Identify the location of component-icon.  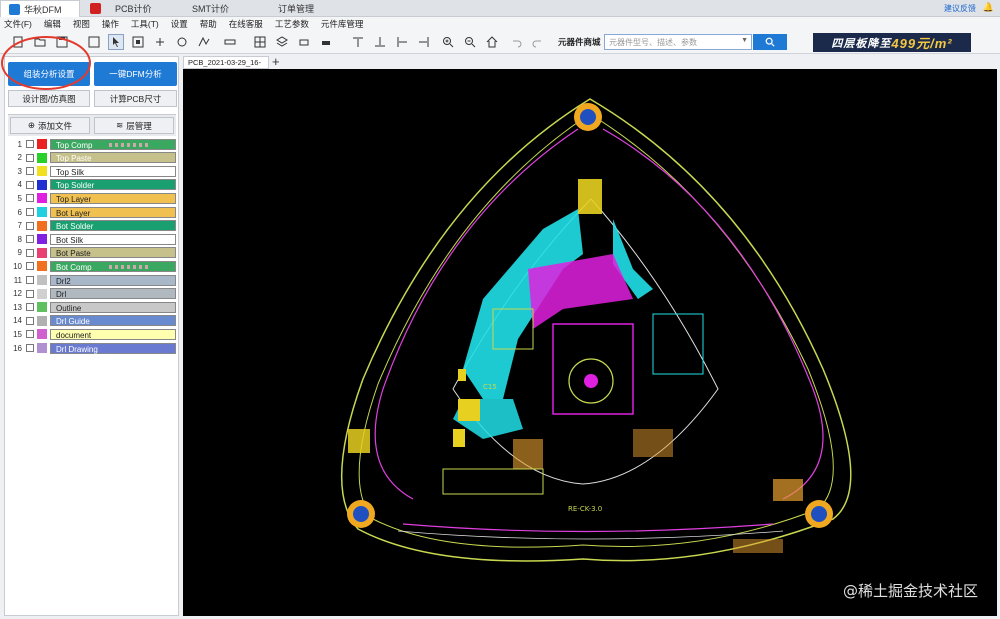
(304, 42).